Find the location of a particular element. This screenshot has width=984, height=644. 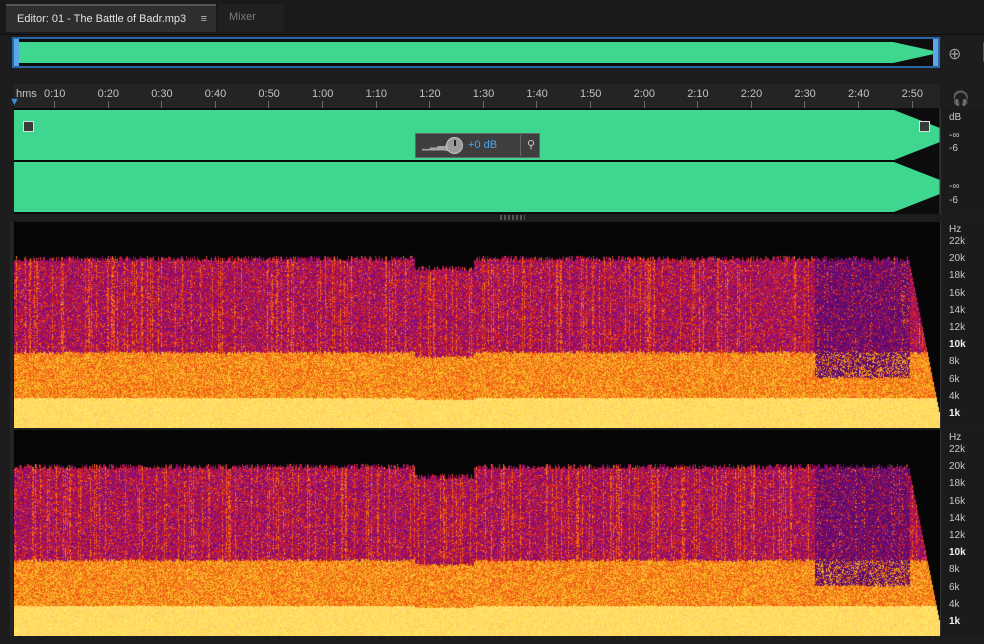

level-meter-icon: ▁▂▃▄ is located at coordinates (437, 145).